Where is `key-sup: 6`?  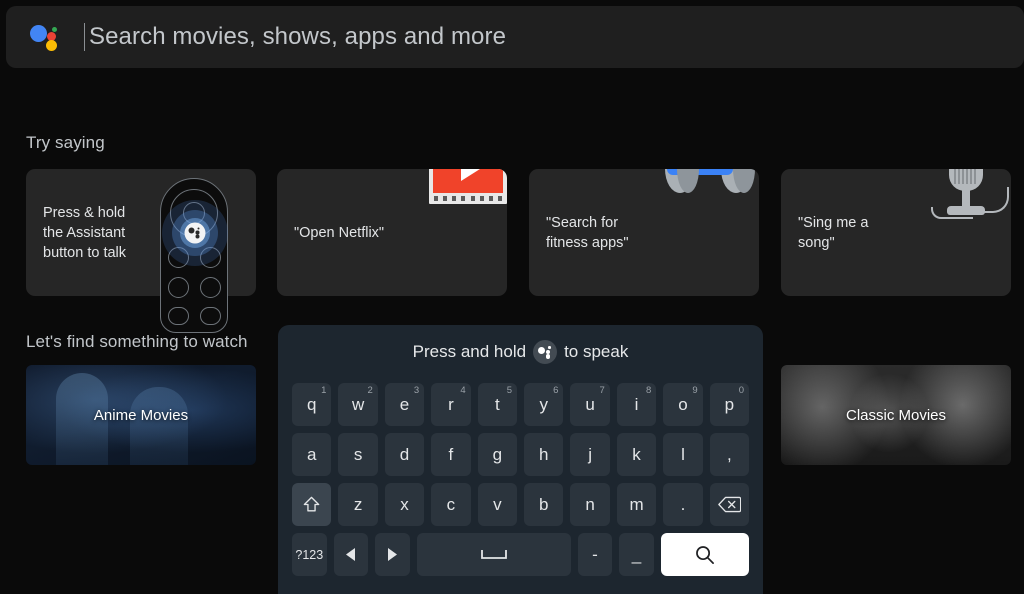 key-sup: 6 is located at coordinates (556, 390).